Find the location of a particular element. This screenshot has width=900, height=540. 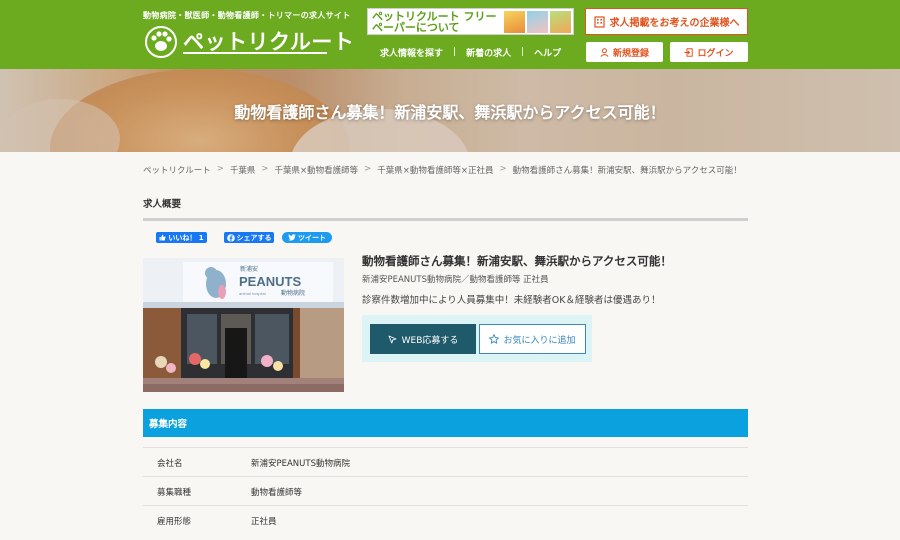

hero-title: 動物看護師さん募集！新浦安駅、舞浜駅からアクセス可能！ is located at coordinates (450, 112).